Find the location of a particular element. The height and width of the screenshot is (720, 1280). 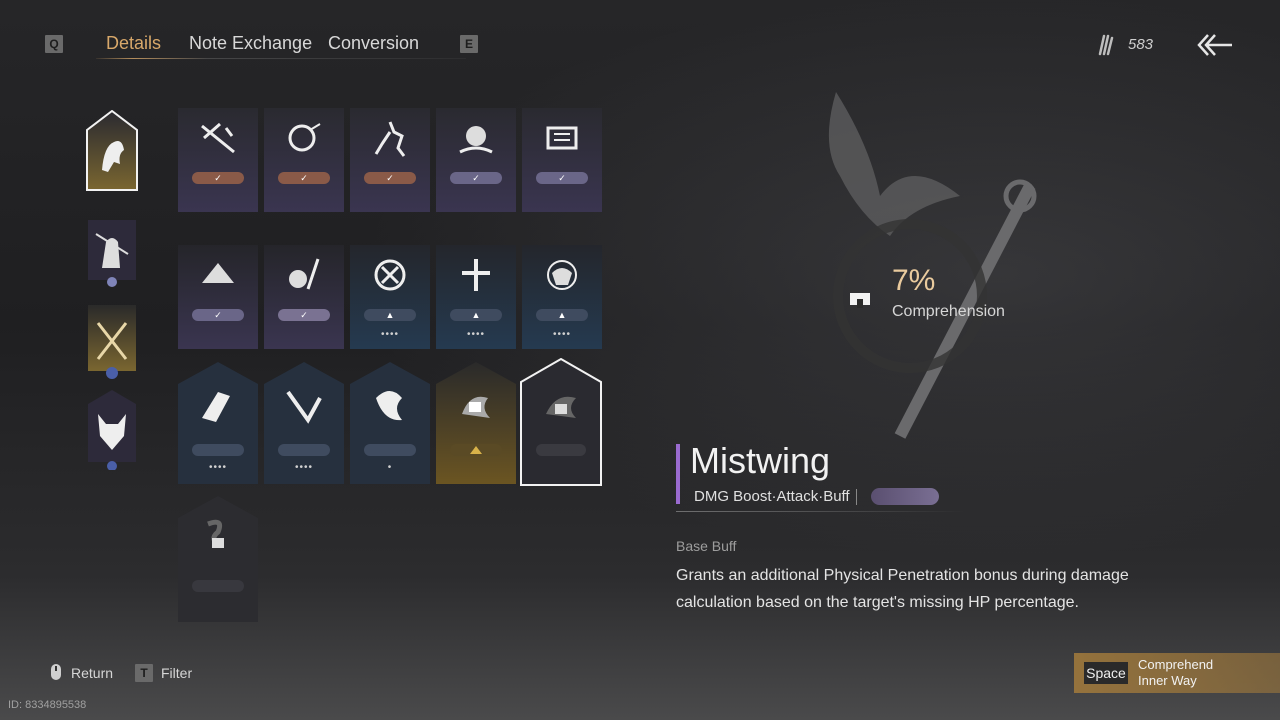

rider-icon is located at coordinates (390, 139).